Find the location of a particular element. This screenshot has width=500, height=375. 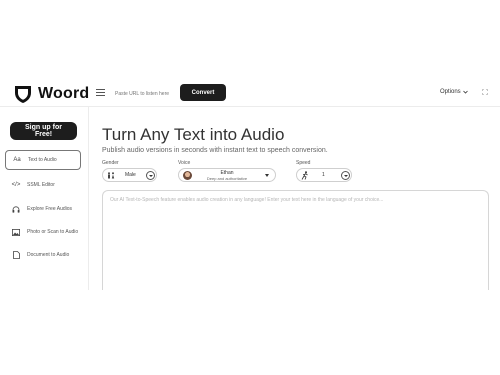

text-aa-icon: Aa is located at coordinates (17, 160).